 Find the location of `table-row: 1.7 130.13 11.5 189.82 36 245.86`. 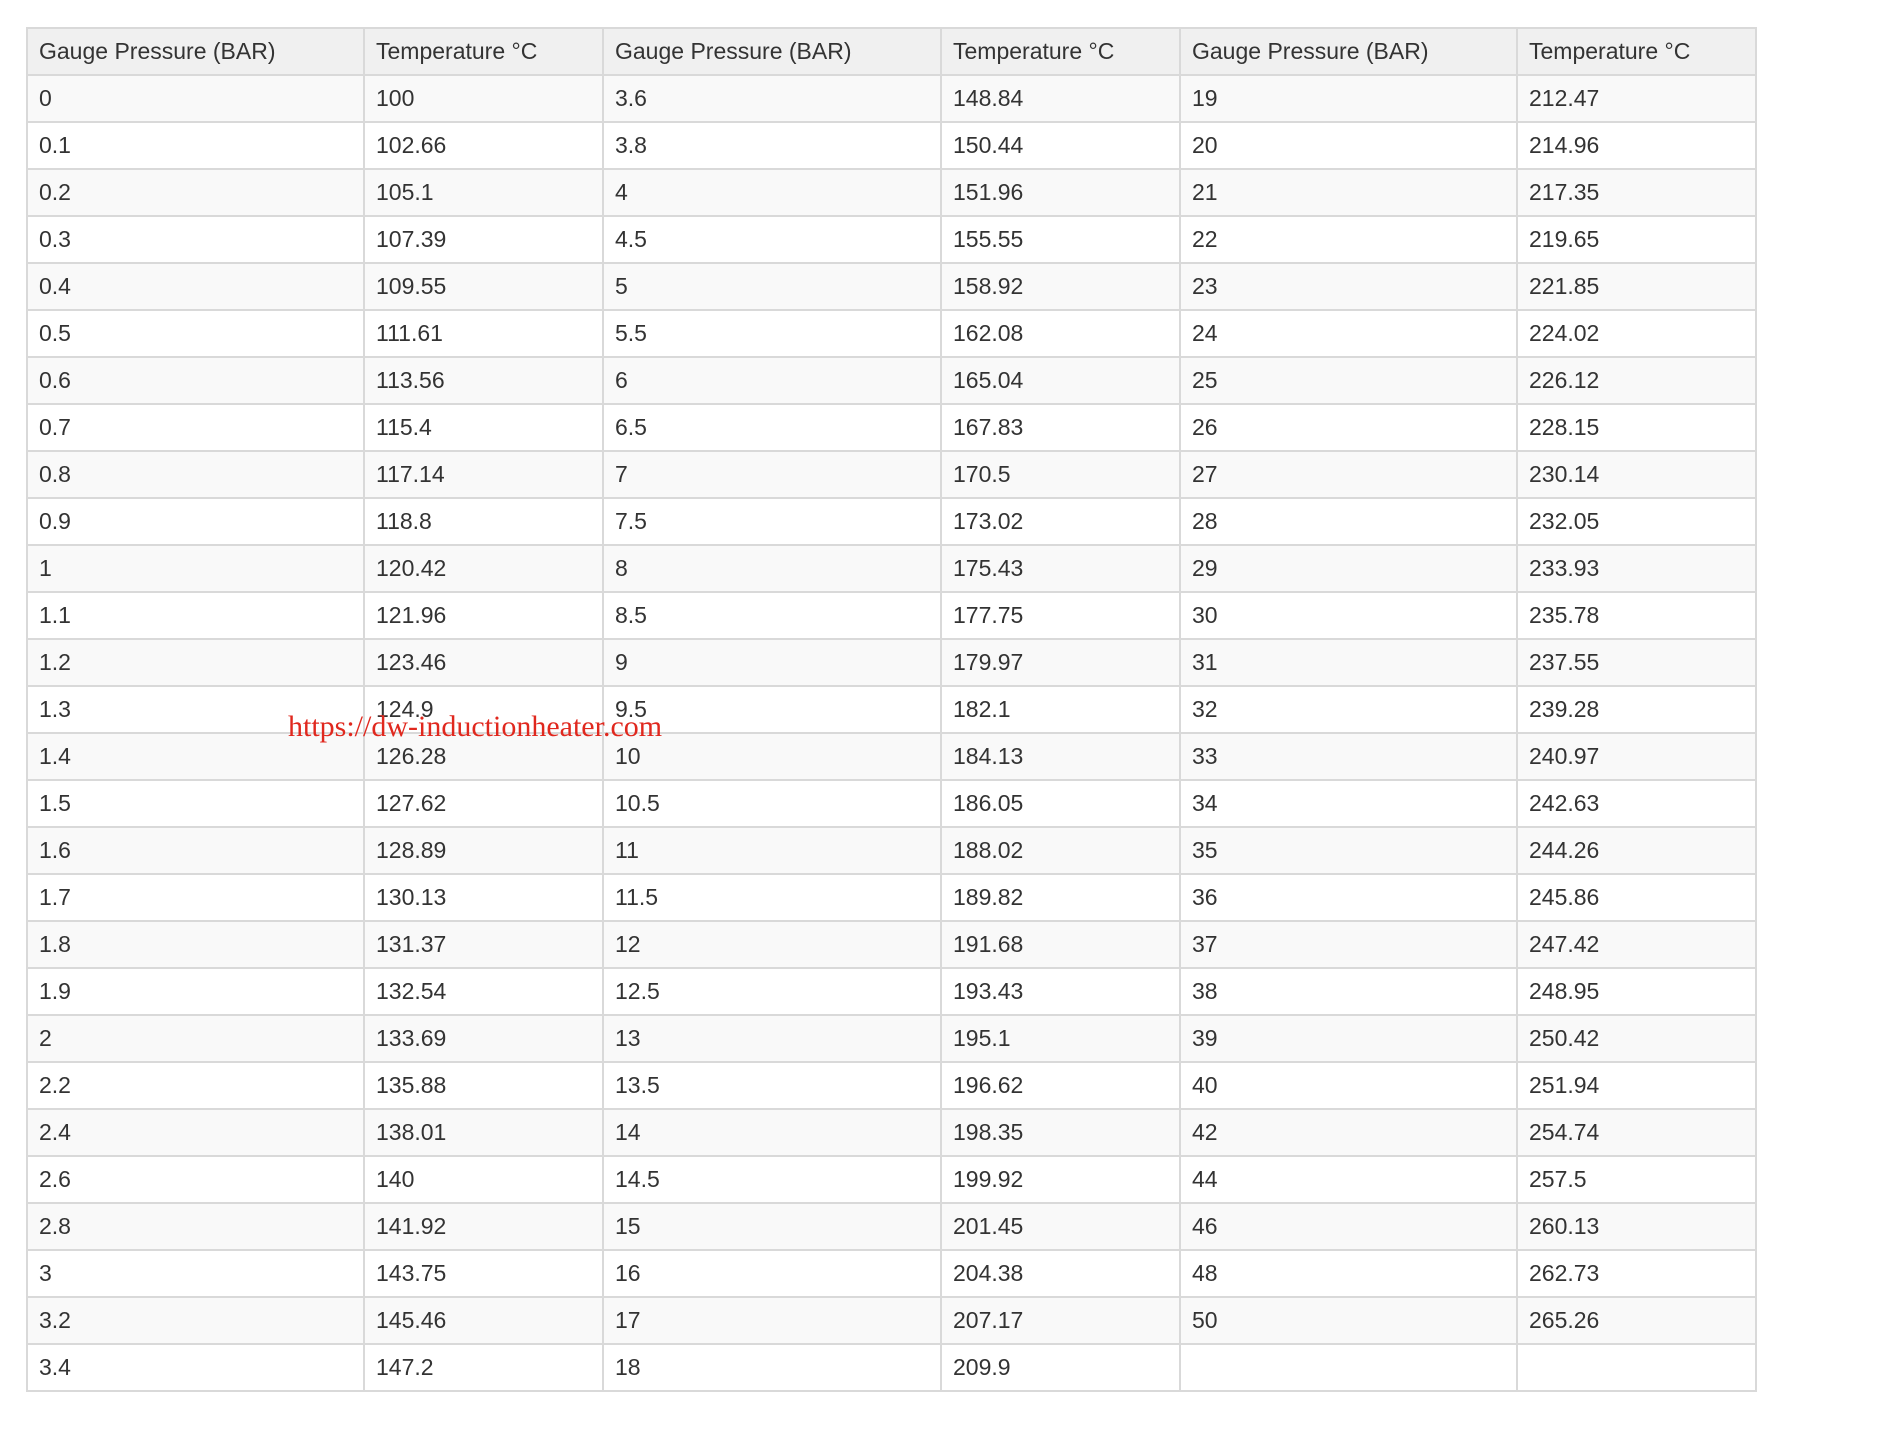

table-row: 1.7 130.13 11.5 189.82 36 245.86 is located at coordinates (891, 897).